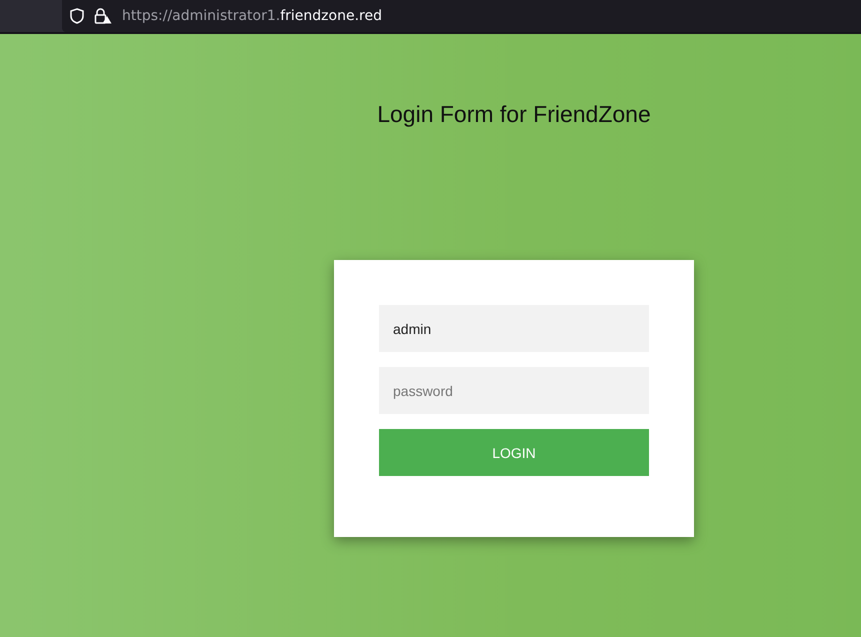  I want to click on username-field: admin, so click(514, 328).